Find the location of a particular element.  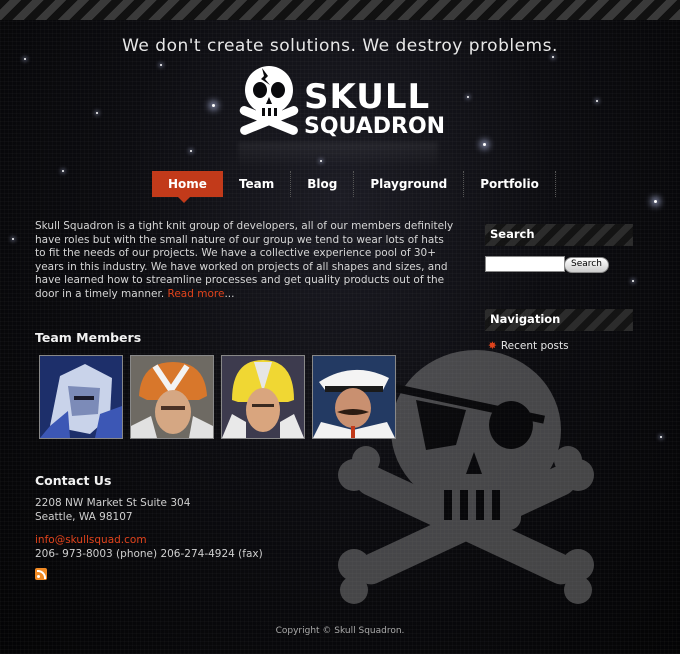

address-line1: 2208 NW Market St Suite 304 is located at coordinates (113, 503).